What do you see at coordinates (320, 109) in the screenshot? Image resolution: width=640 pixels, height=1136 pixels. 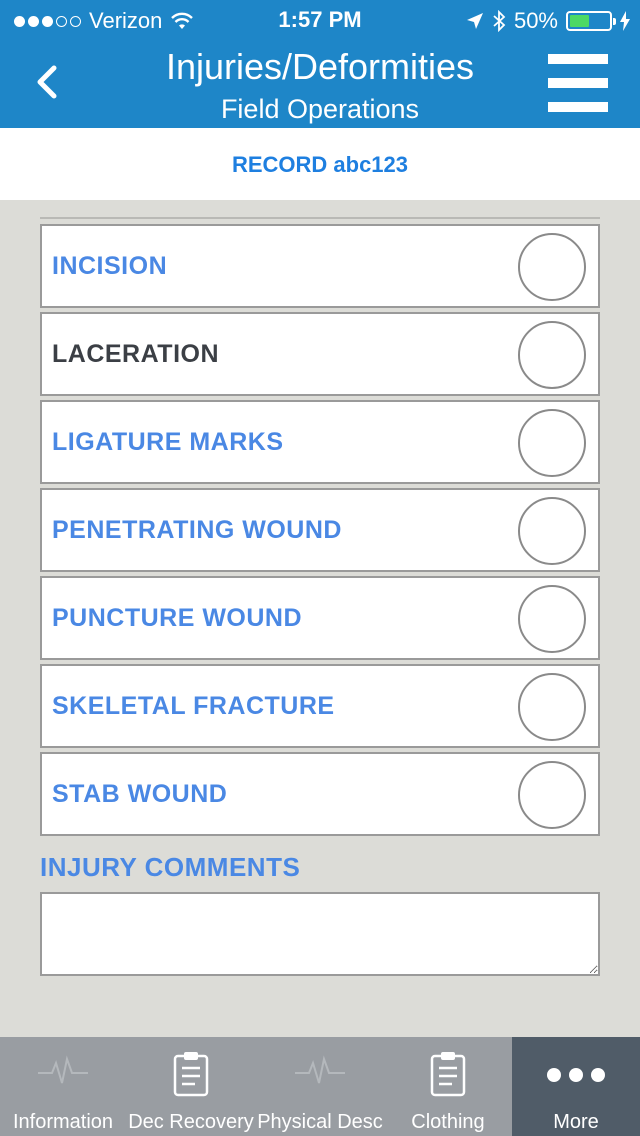 I see `page-subtitle: Field Operations` at bounding box center [320, 109].